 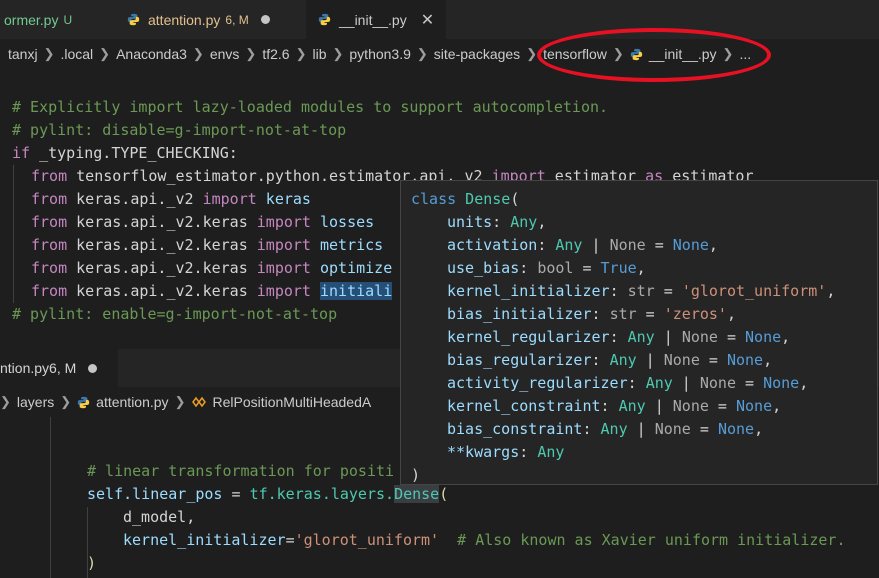 What do you see at coordinates (207, 245) in the screenshot?
I see `code-line: from keras.api._v2.keras import metrics` at bounding box center [207, 245].